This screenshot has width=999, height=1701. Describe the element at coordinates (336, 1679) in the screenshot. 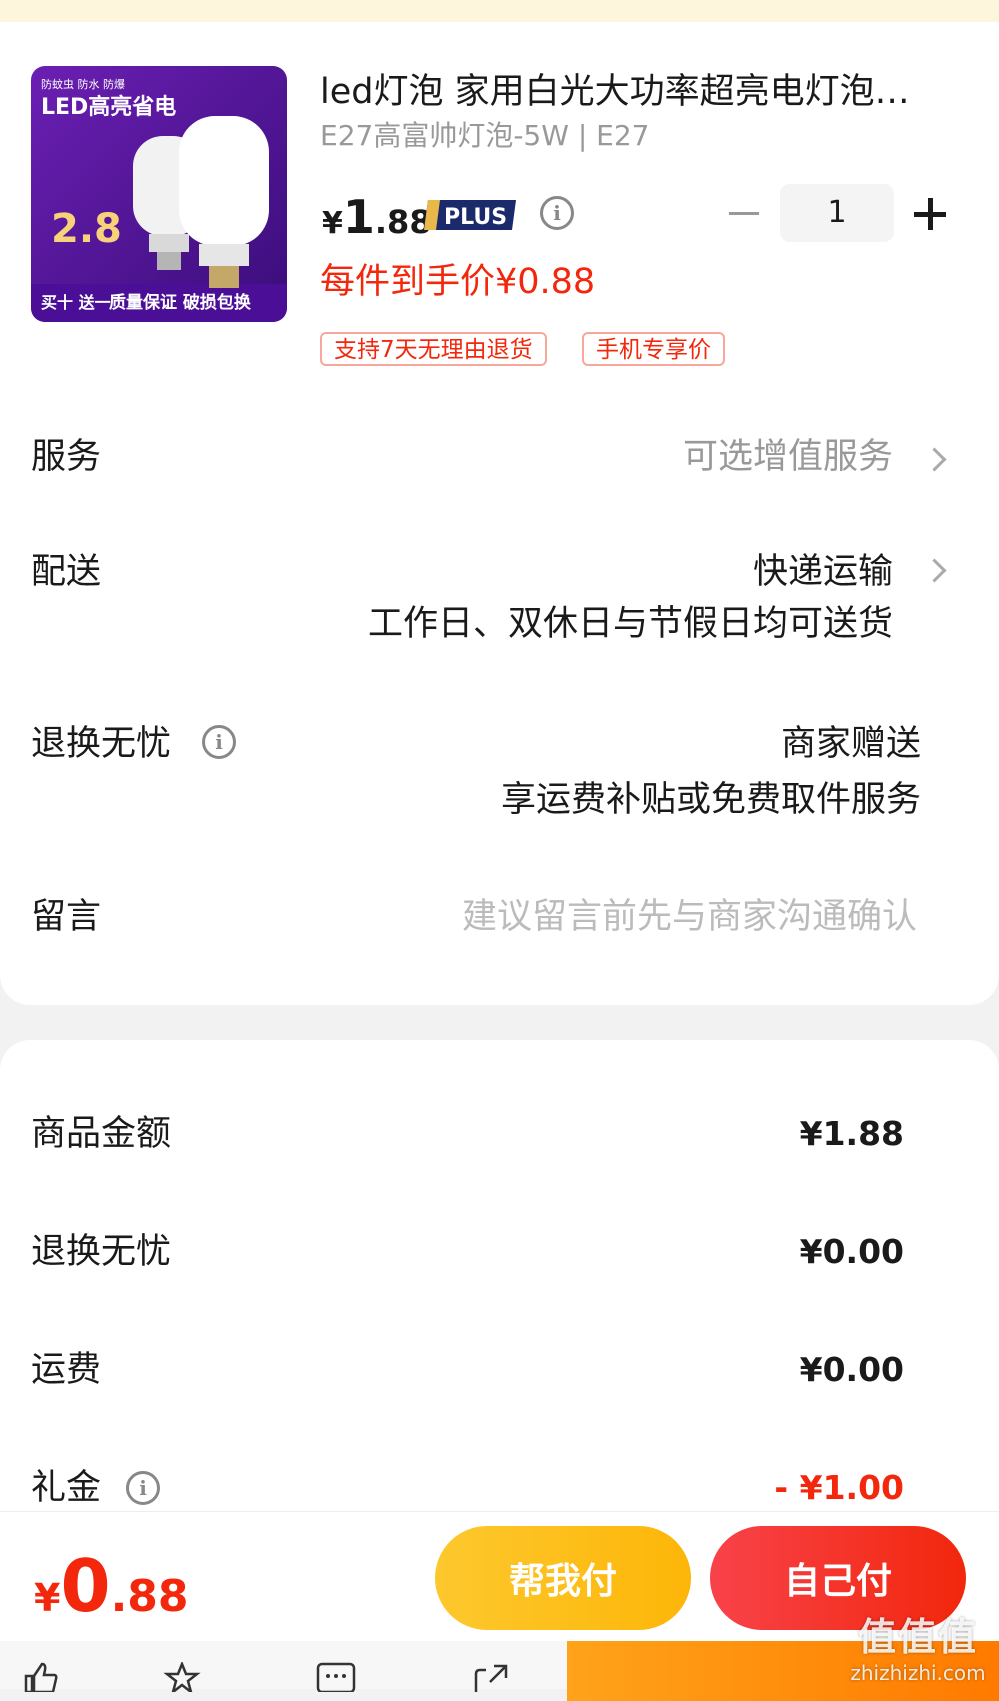

I see `message-icon` at that location.